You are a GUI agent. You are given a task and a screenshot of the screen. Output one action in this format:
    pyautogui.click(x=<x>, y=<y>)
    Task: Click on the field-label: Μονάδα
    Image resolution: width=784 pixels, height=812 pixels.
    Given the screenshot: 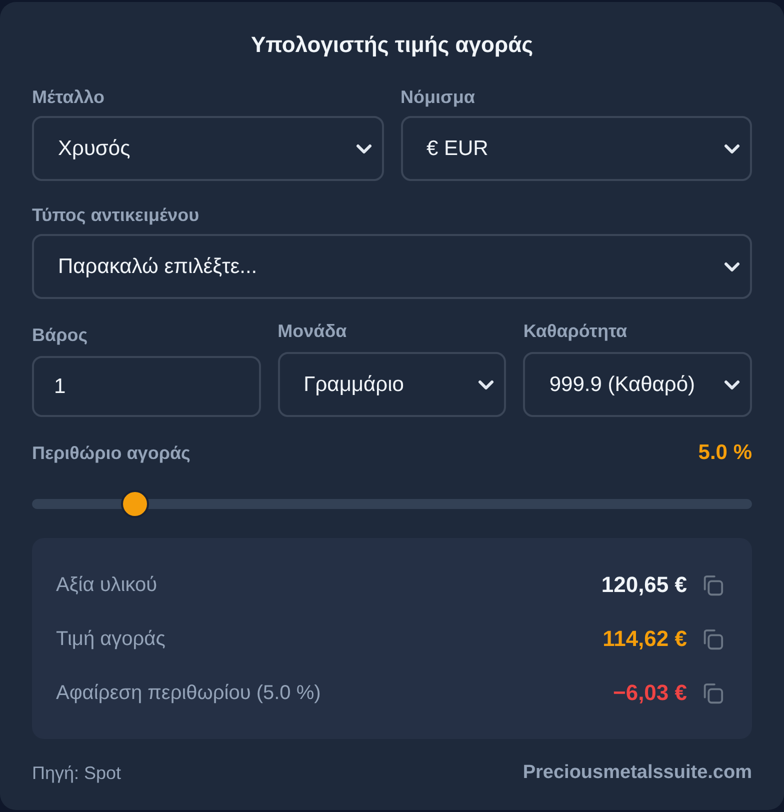 What is the action you would take?
    pyautogui.click(x=313, y=331)
    